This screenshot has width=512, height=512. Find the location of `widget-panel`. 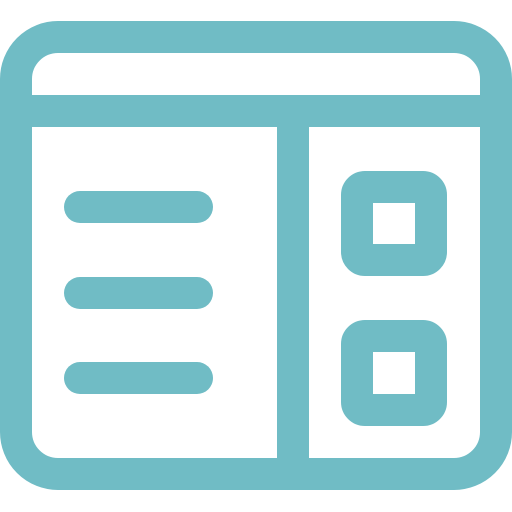

widget-panel is located at coordinates (394, 298).